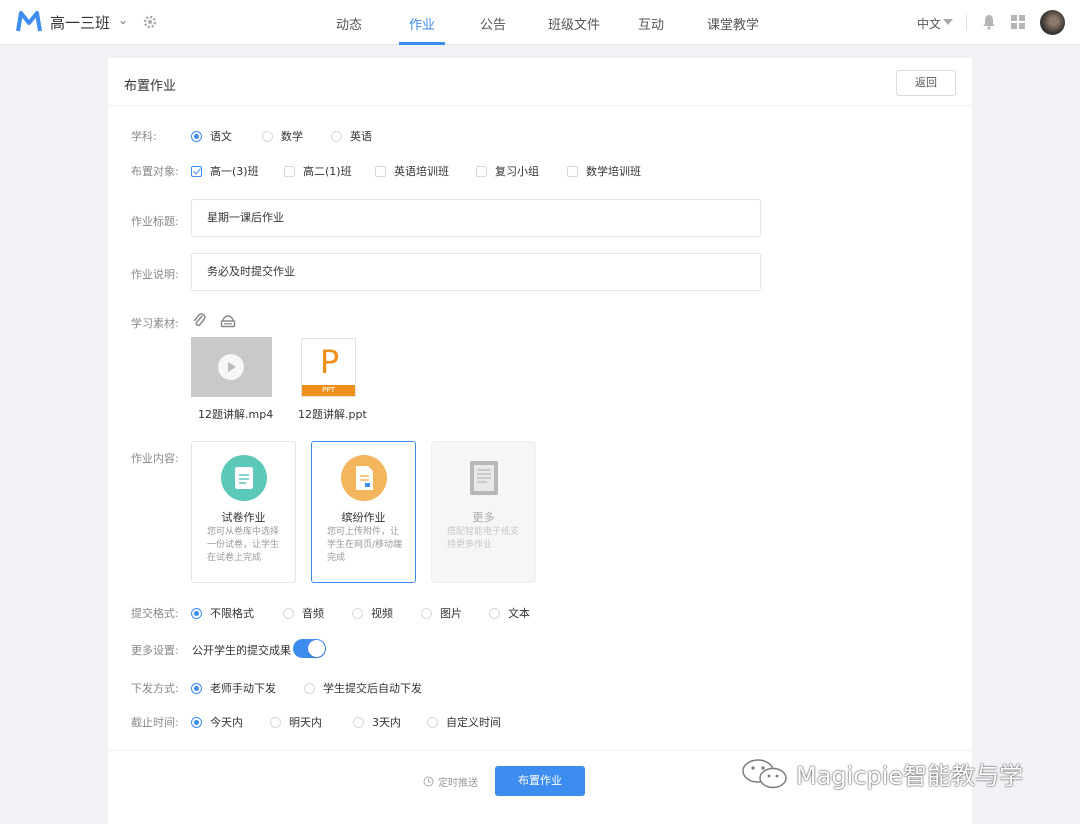 Image resolution: width=1080 pixels, height=824 pixels. I want to click on document-icon, so click(364, 478).